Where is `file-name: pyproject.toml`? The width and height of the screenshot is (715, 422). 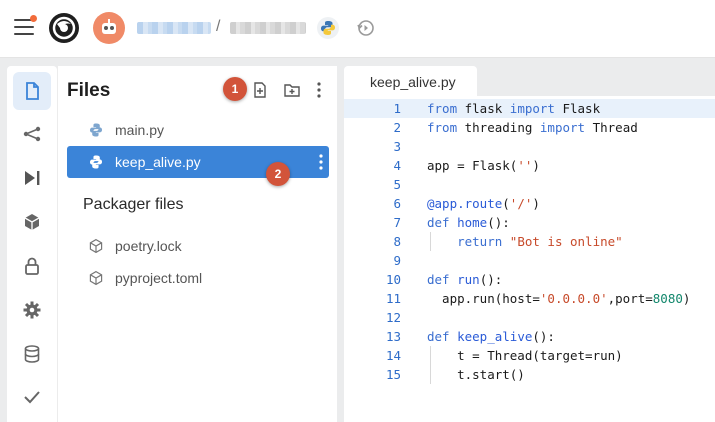
file-name: pyproject.toml is located at coordinates (159, 278).